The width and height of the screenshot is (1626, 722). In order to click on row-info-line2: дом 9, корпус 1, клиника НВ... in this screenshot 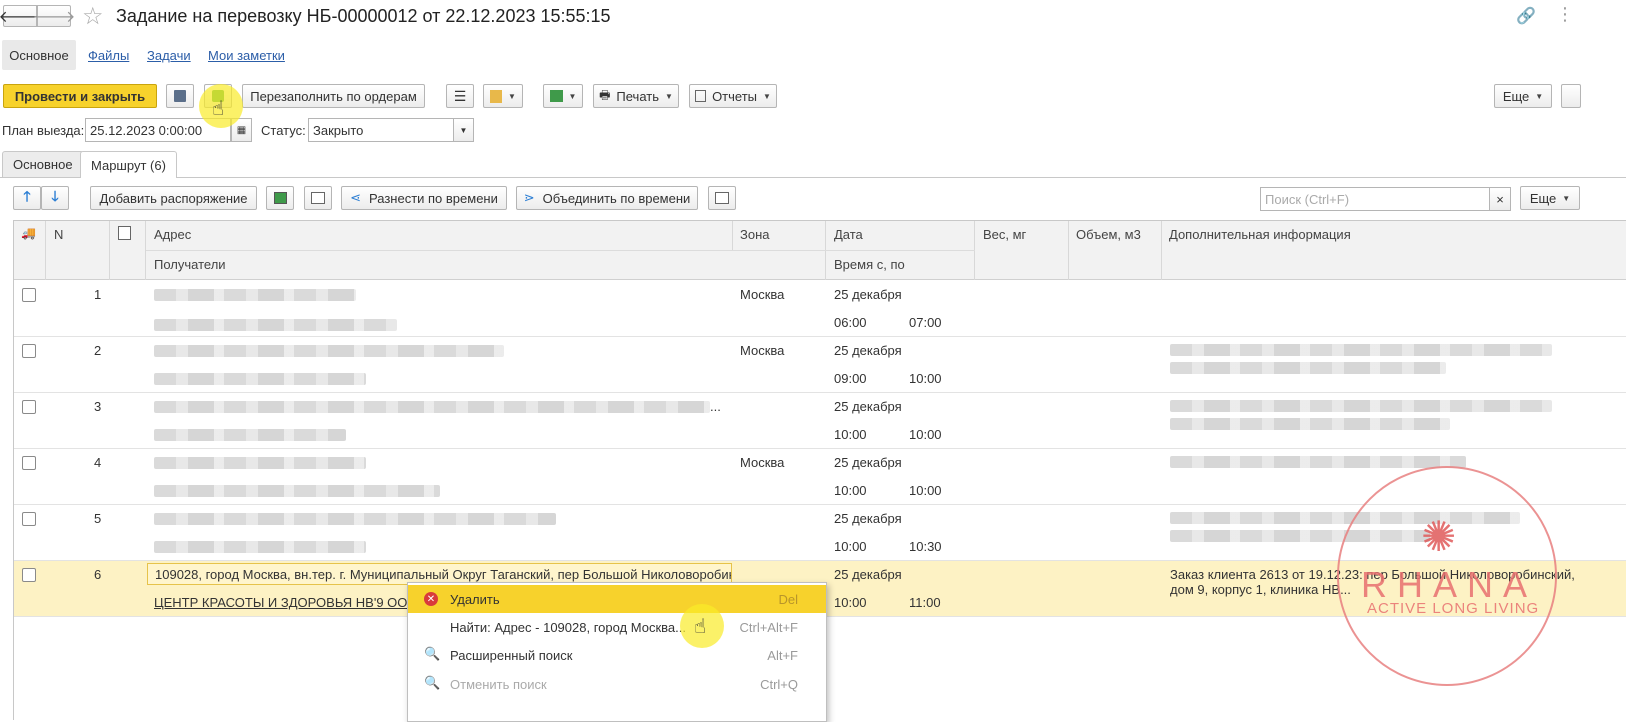, I will do `click(1260, 589)`.